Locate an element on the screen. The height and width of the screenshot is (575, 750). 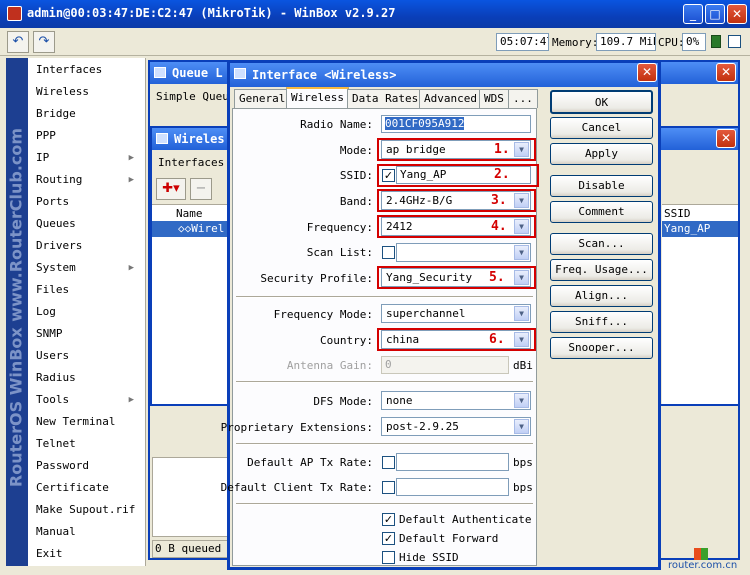
cancel-button: Cancel is located at coordinates (601, 128).